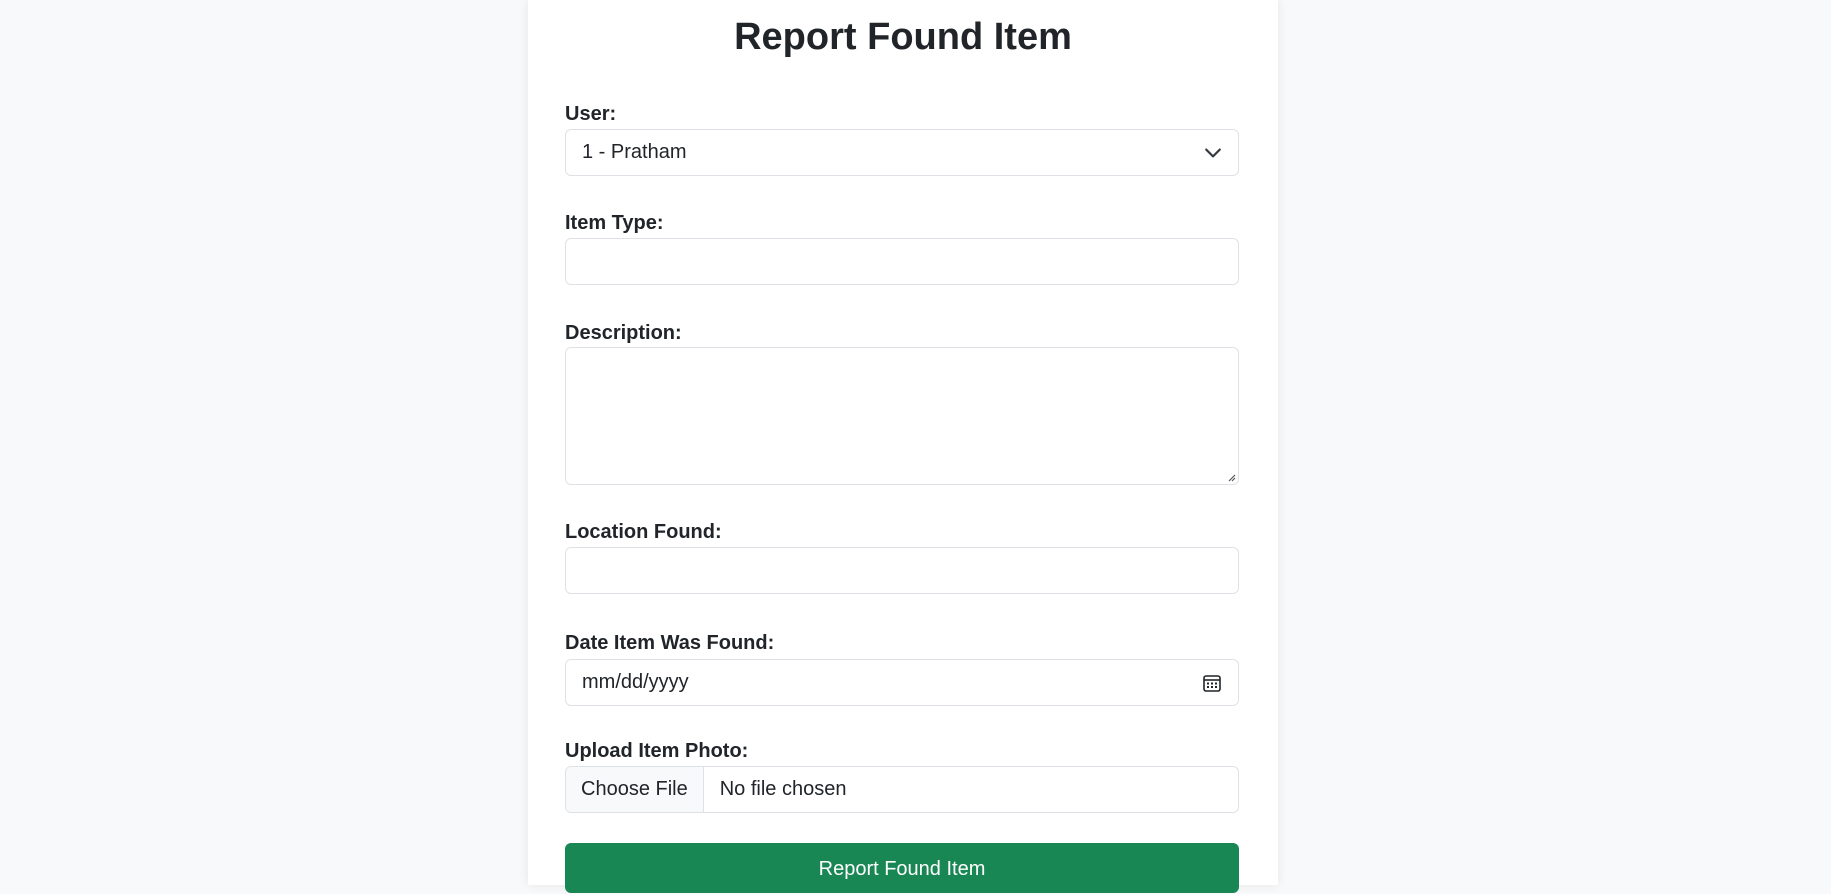 This screenshot has width=1831, height=894. What do you see at coordinates (643, 532) in the screenshot?
I see `location-label: Location Found:` at bounding box center [643, 532].